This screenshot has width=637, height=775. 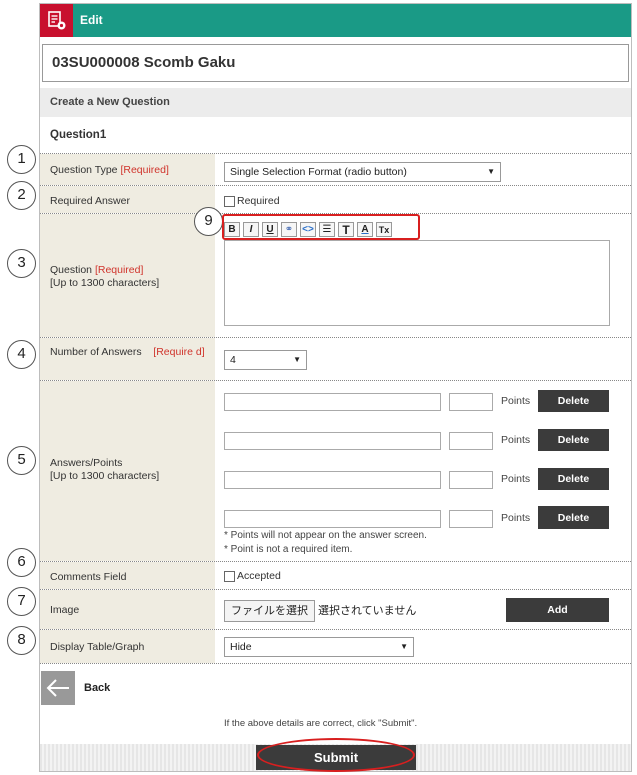 I want to click on report-edit-icon, so click(x=56, y=20).